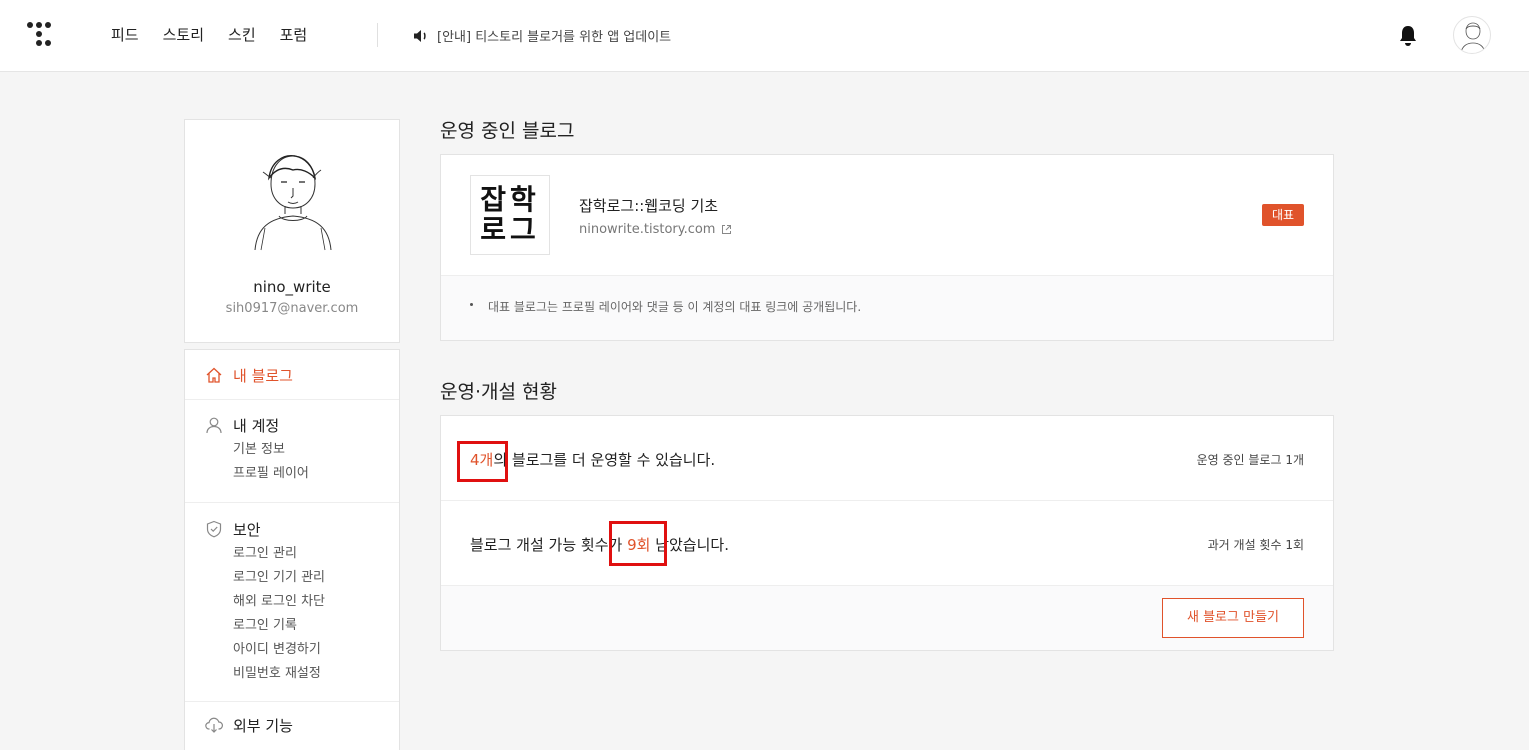  What do you see at coordinates (638, 543) in the screenshot?
I see `highlight-box-remaining` at bounding box center [638, 543].